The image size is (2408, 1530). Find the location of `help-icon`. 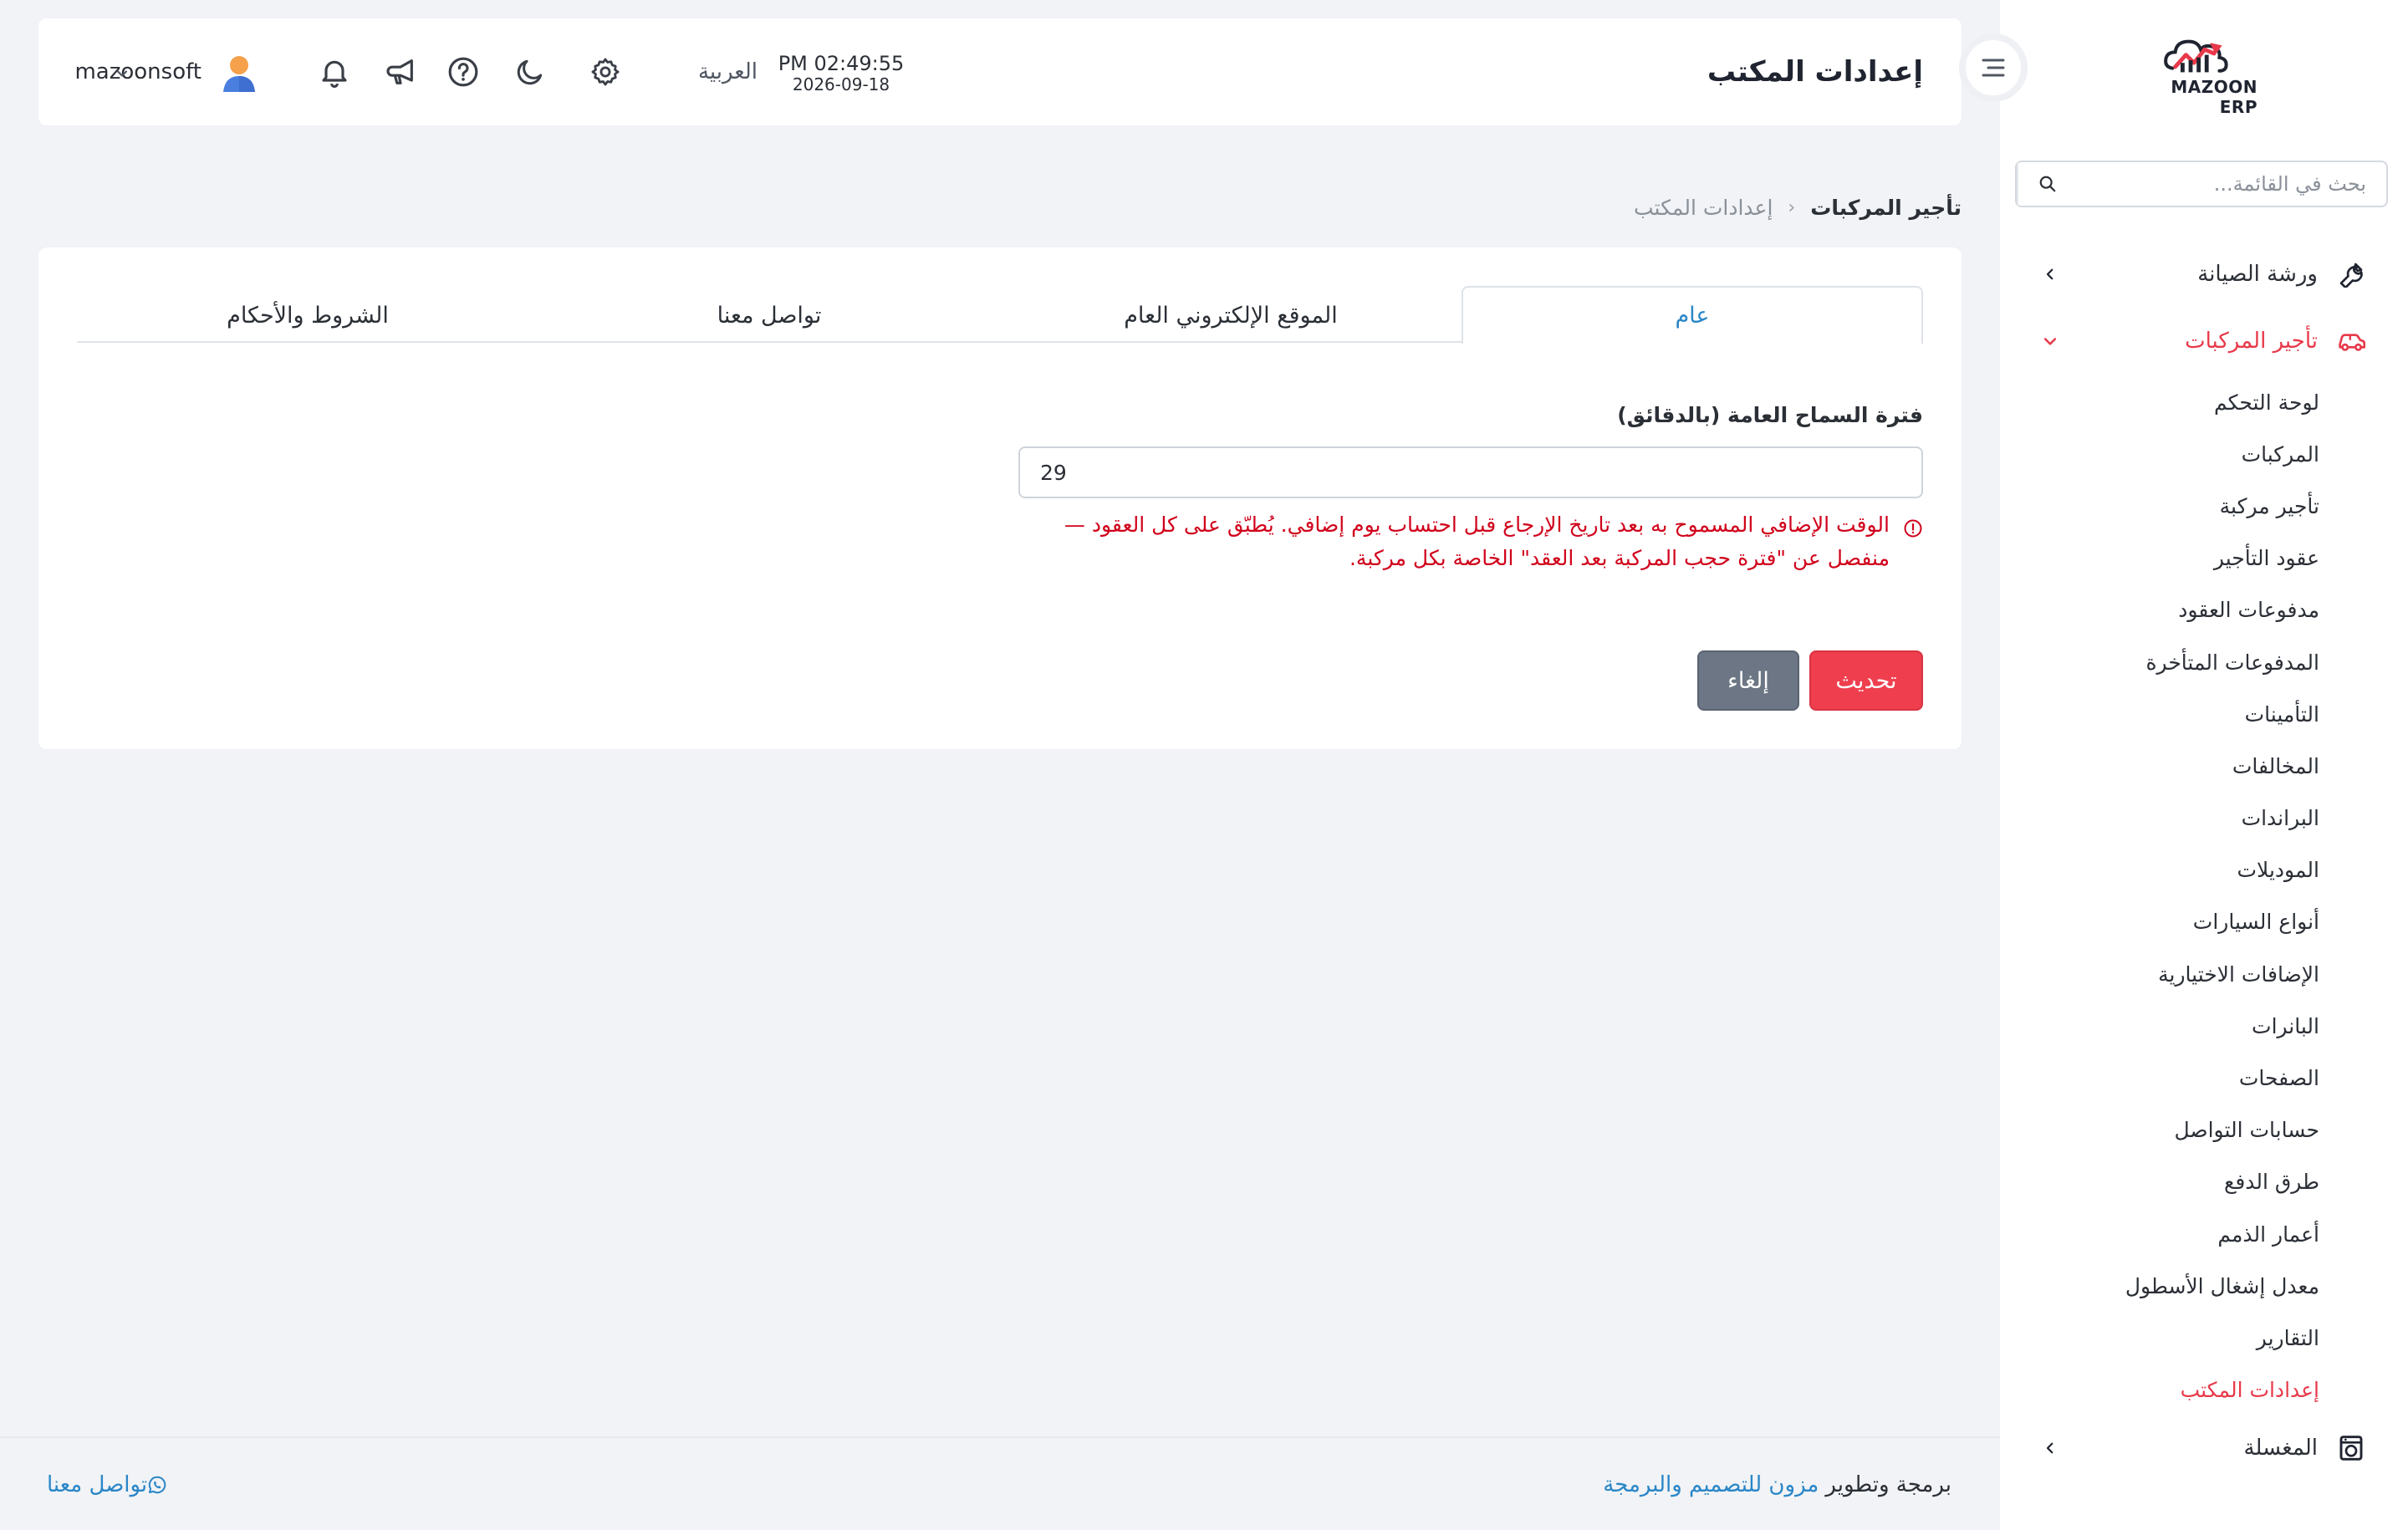

help-icon is located at coordinates (464, 72).